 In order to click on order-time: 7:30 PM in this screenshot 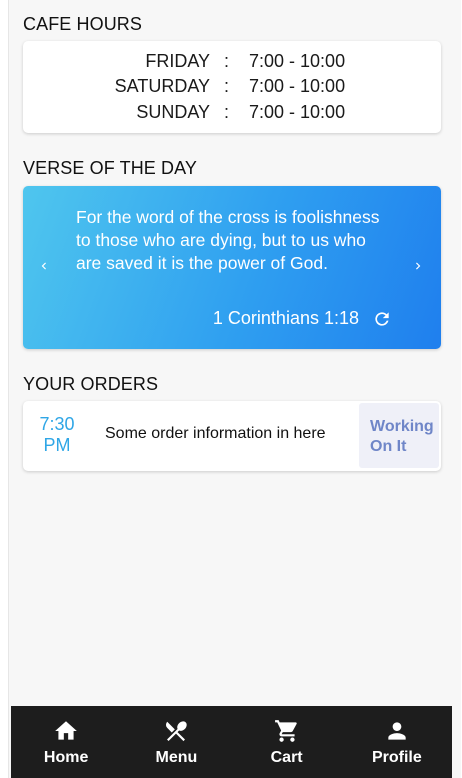, I will do `click(57, 435)`.